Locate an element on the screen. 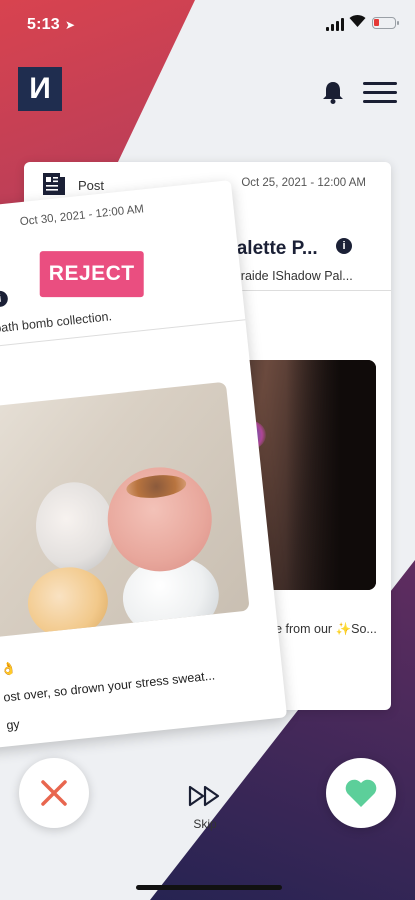  bell-icon is located at coordinates (333, 92).